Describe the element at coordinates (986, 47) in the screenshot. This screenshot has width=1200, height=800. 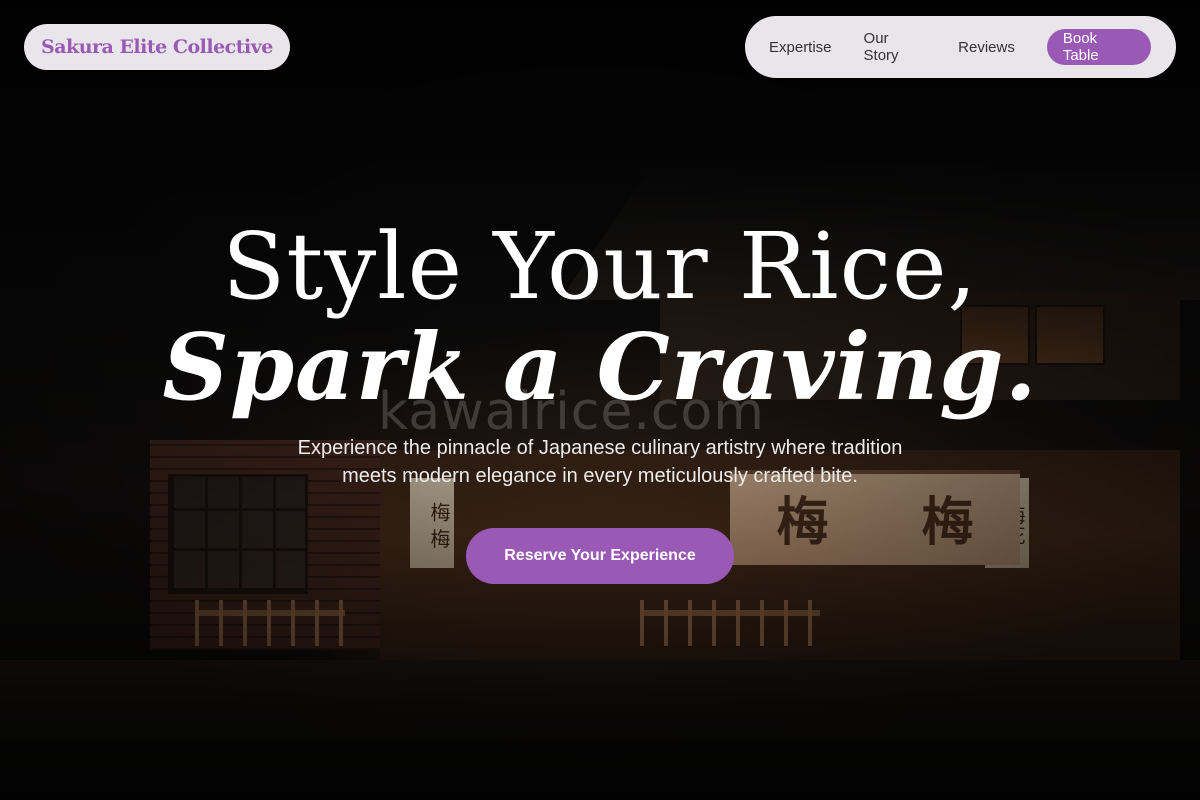
I see `nav-link-reviews: Reviews` at that location.